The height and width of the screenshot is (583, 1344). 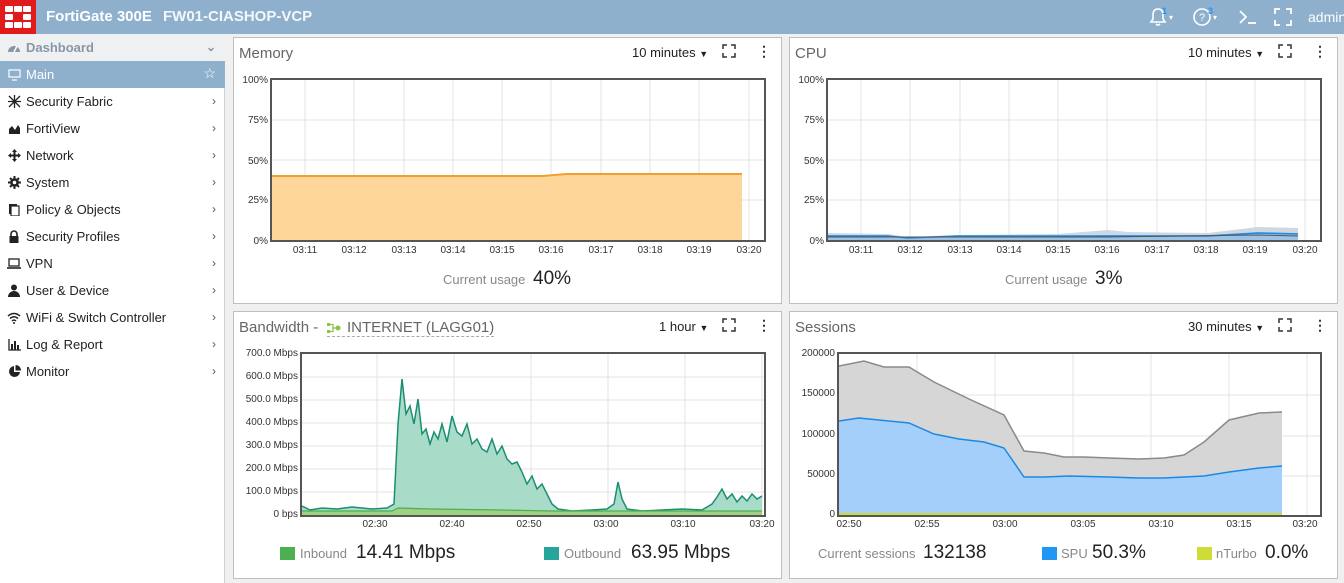 What do you see at coordinates (14, 48) in the screenshot?
I see `dashboard-icon` at bounding box center [14, 48].